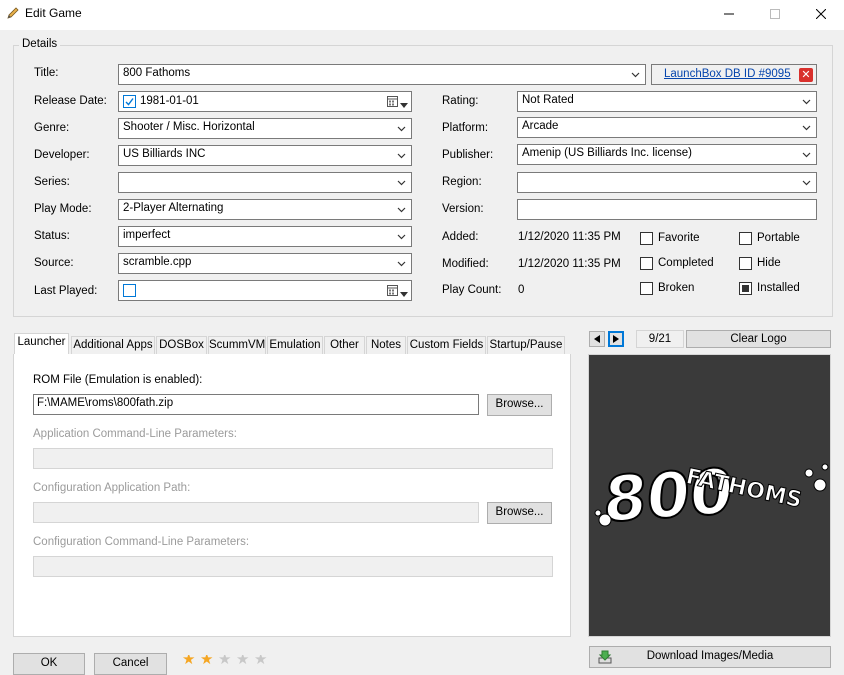  I want to click on title-combo: 800 Fathoms, so click(382, 74).